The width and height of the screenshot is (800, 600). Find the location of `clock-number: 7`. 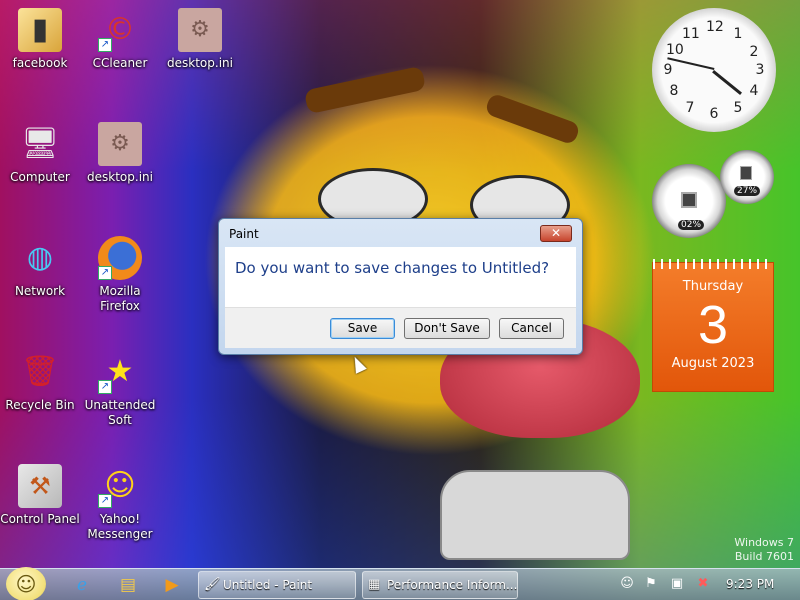

clock-number: 7 is located at coordinates (690, 108).